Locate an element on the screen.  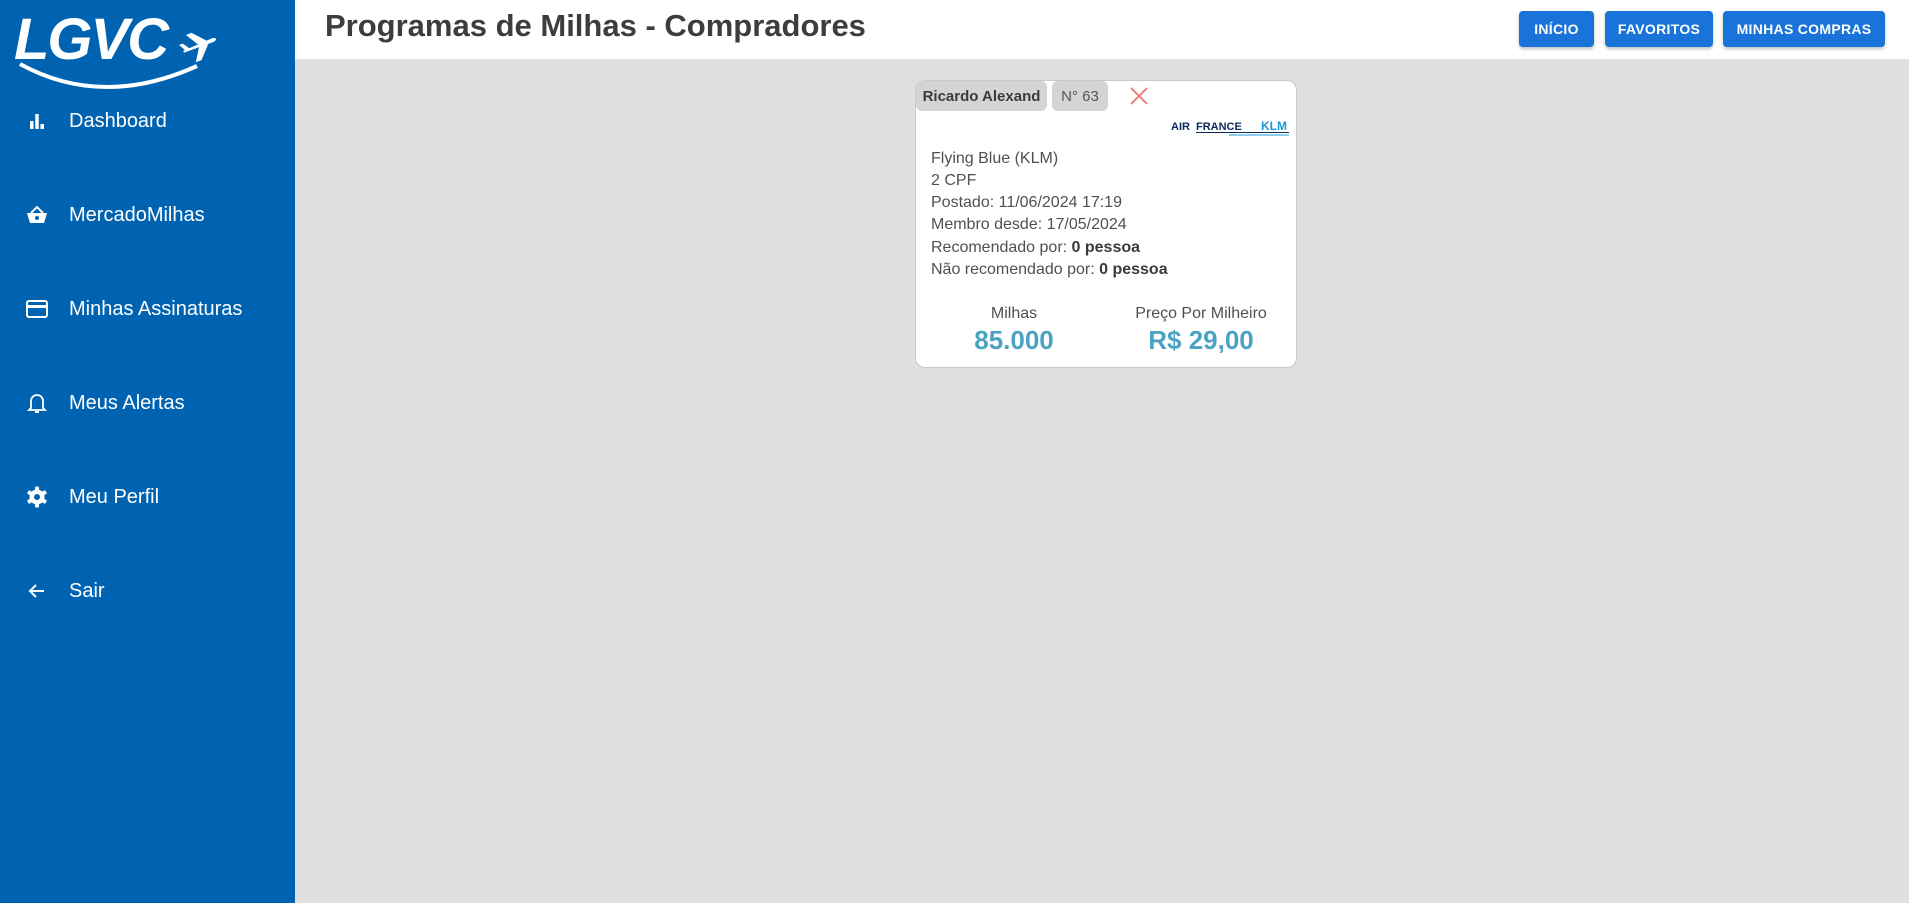
sidebar-item-dashboard: Dashboard is located at coordinates (147, 121).